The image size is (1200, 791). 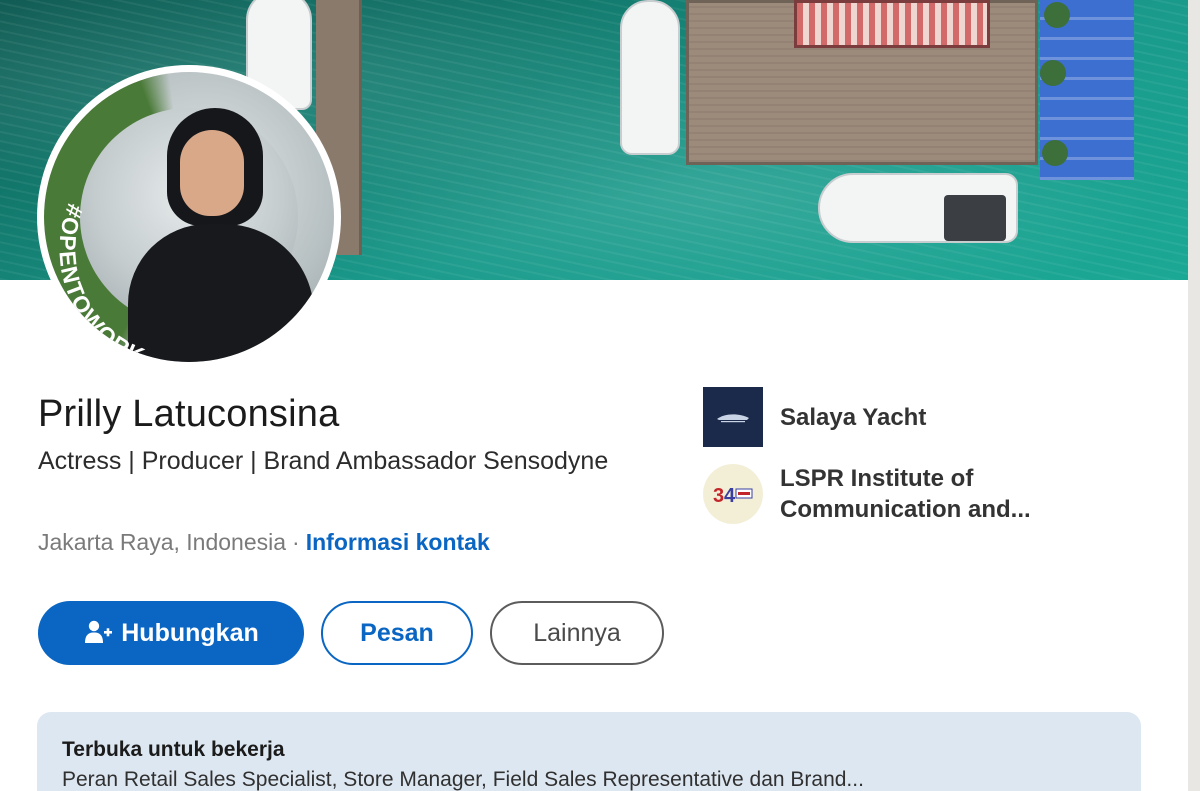 What do you see at coordinates (733, 417) in the screenshot?
I see `salaya-yacht-logo-icon` at bounding box center [733, 417].